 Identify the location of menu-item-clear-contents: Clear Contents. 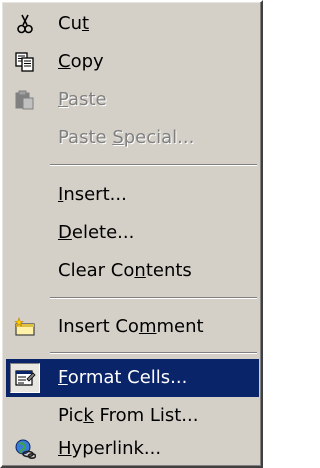
(132, 271).